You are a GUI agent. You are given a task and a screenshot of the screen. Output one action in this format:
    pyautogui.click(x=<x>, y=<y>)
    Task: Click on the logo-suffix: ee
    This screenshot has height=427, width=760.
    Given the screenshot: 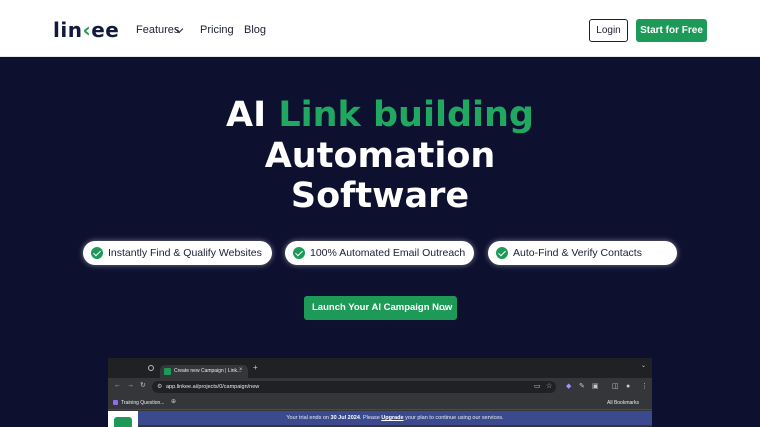 What is the action you would take?
    pyautogui.click(x=105, y=30)
    